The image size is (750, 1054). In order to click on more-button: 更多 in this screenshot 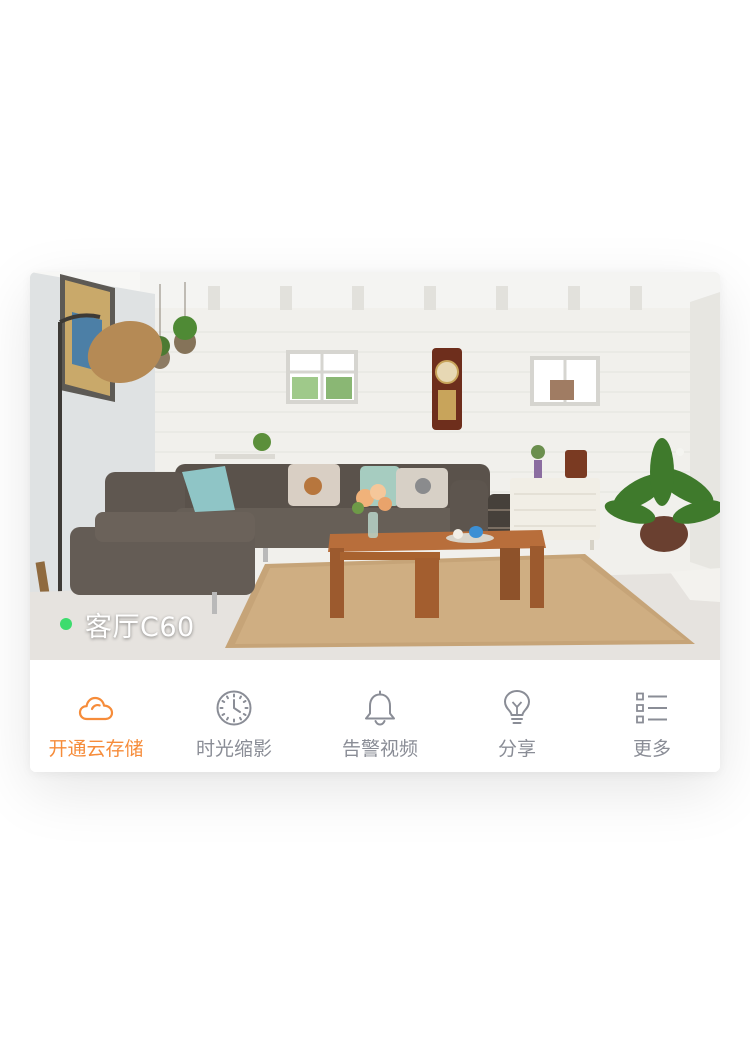, I will do `click(651, 716)`.